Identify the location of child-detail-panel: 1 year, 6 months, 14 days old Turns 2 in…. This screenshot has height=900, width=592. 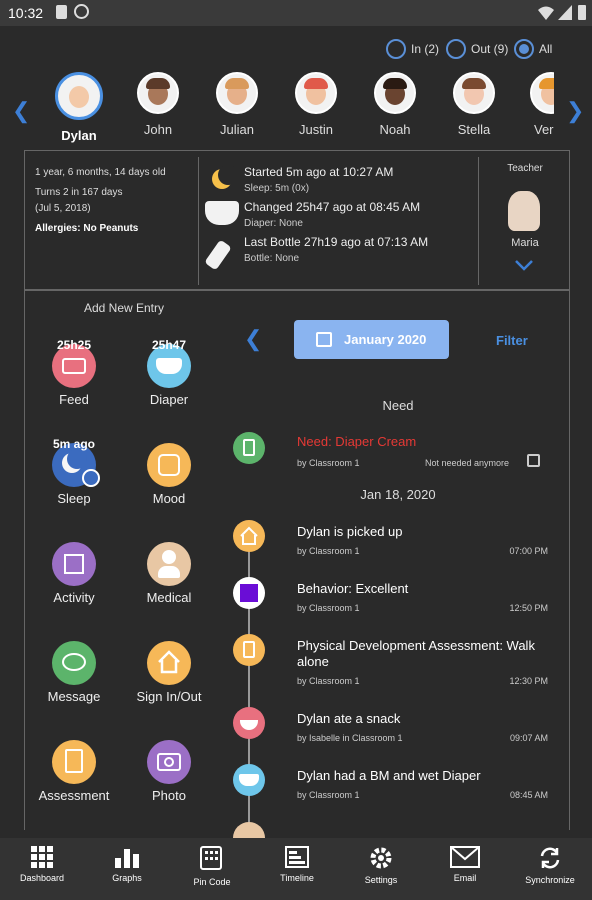
(297, 220).